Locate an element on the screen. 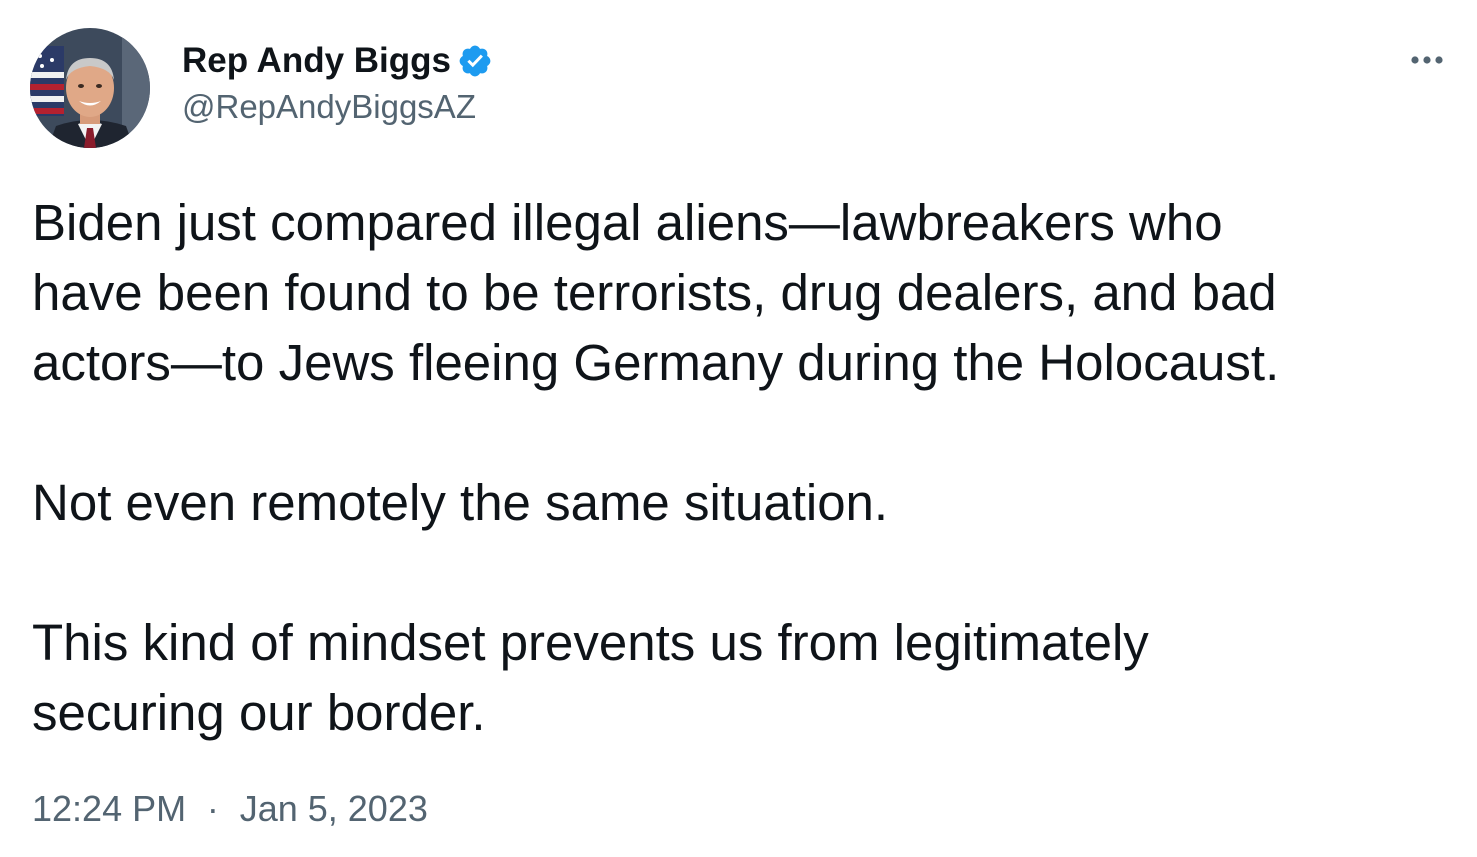 This screenshot has height=857, width=1477. verified-badge-icon is located at coordinates (475, 61).